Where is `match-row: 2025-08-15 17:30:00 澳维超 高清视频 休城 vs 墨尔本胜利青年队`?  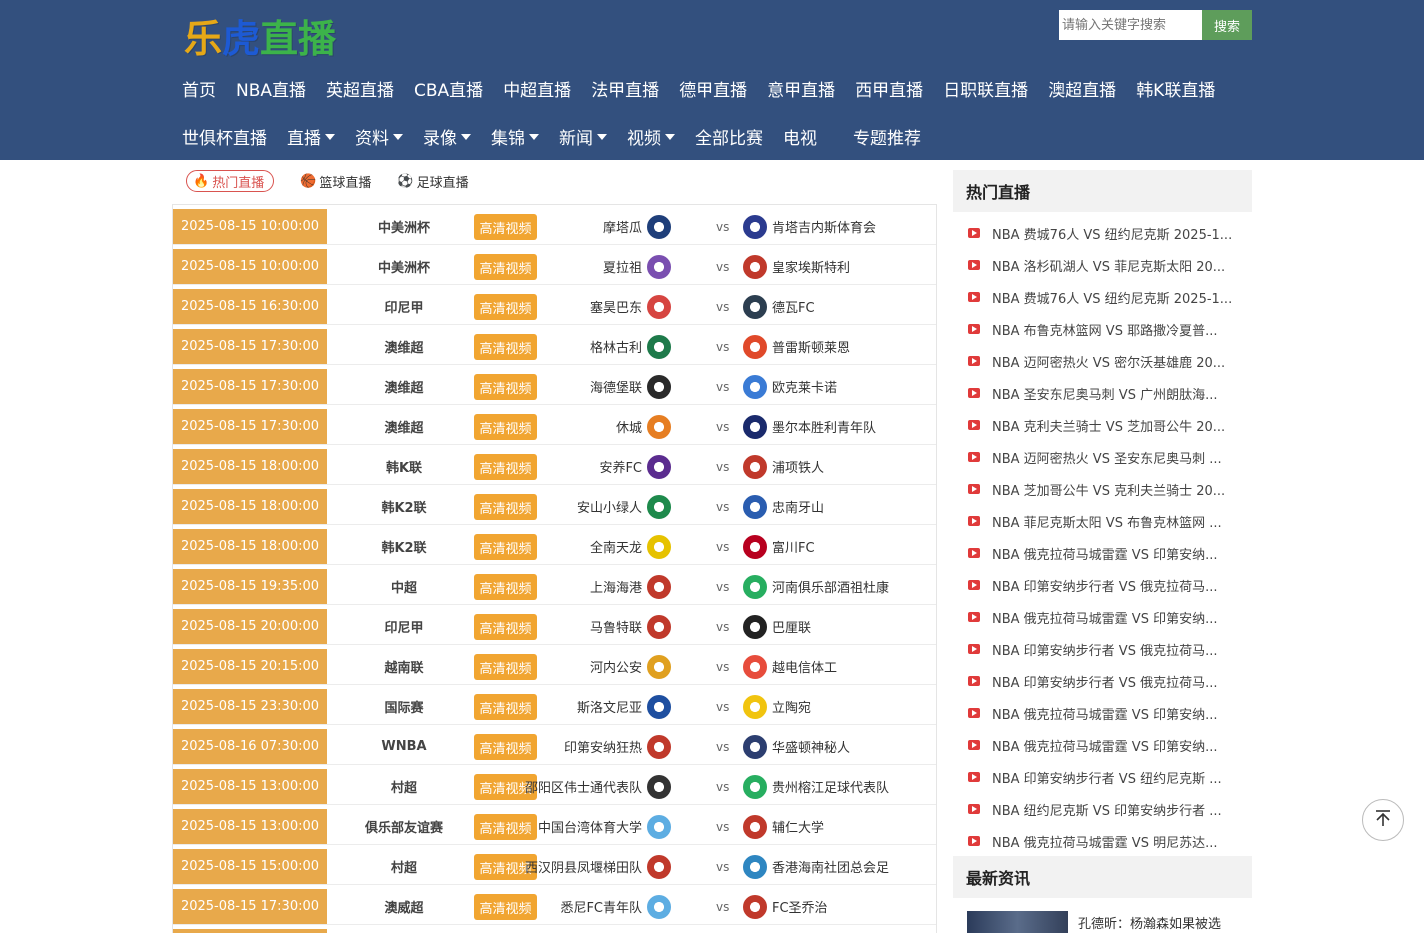 match-row: 2025-08-15 17:30:00 澳维超 高清视频 休城 vs 墨尔本胜利青年队 is located at coordinates (554, 425).